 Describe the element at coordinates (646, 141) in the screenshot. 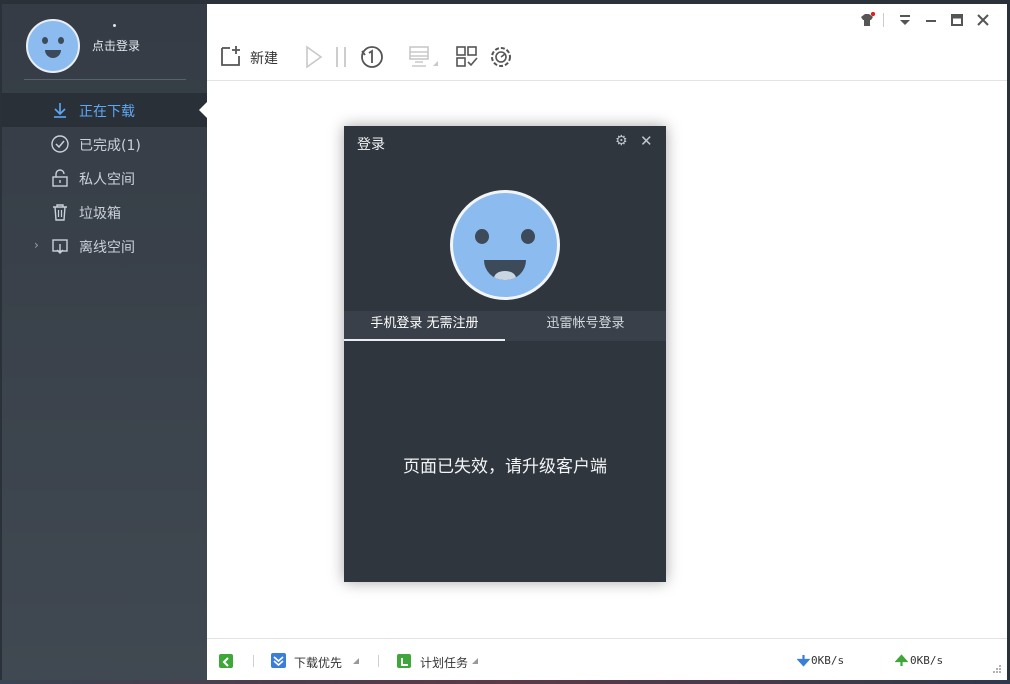

I see `dialog-close-icon: ✕` at that location.